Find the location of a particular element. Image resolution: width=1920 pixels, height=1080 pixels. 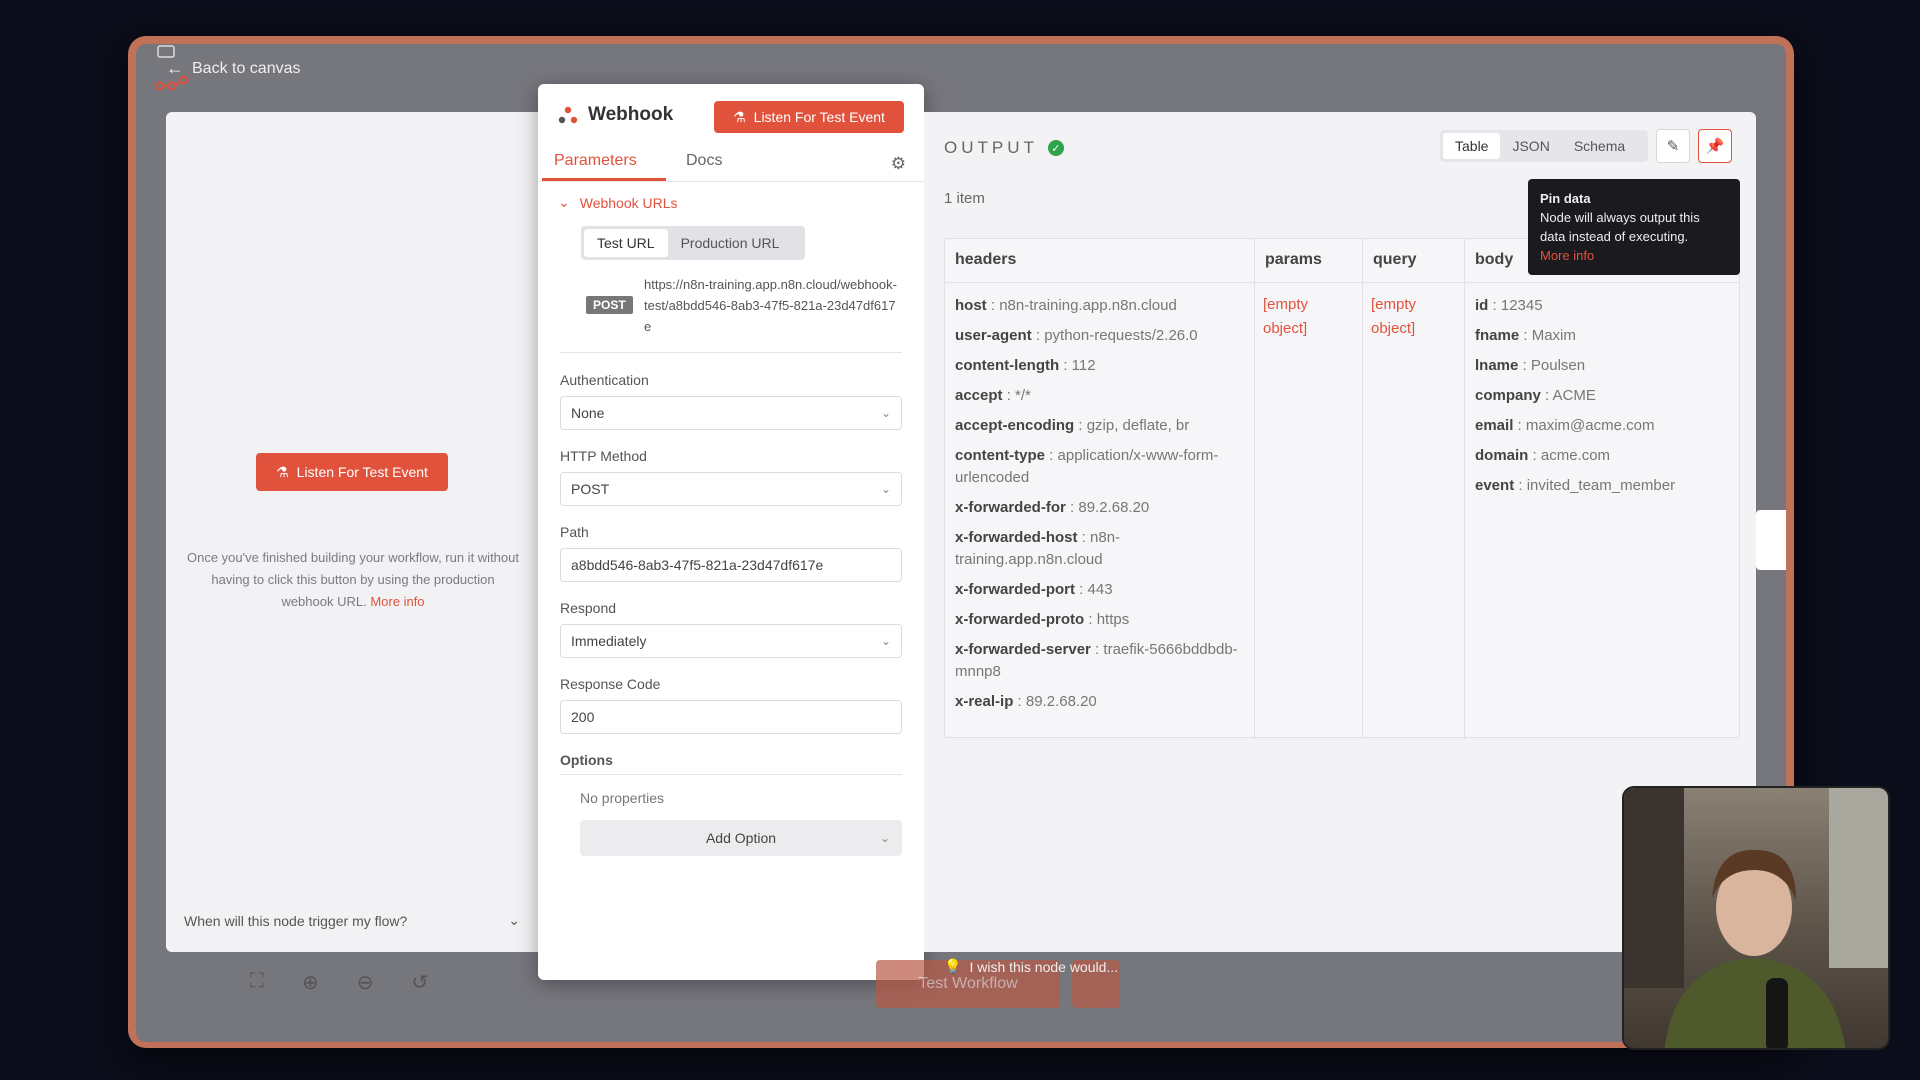

webcam-overlay is located at coordinates (1756, 918).